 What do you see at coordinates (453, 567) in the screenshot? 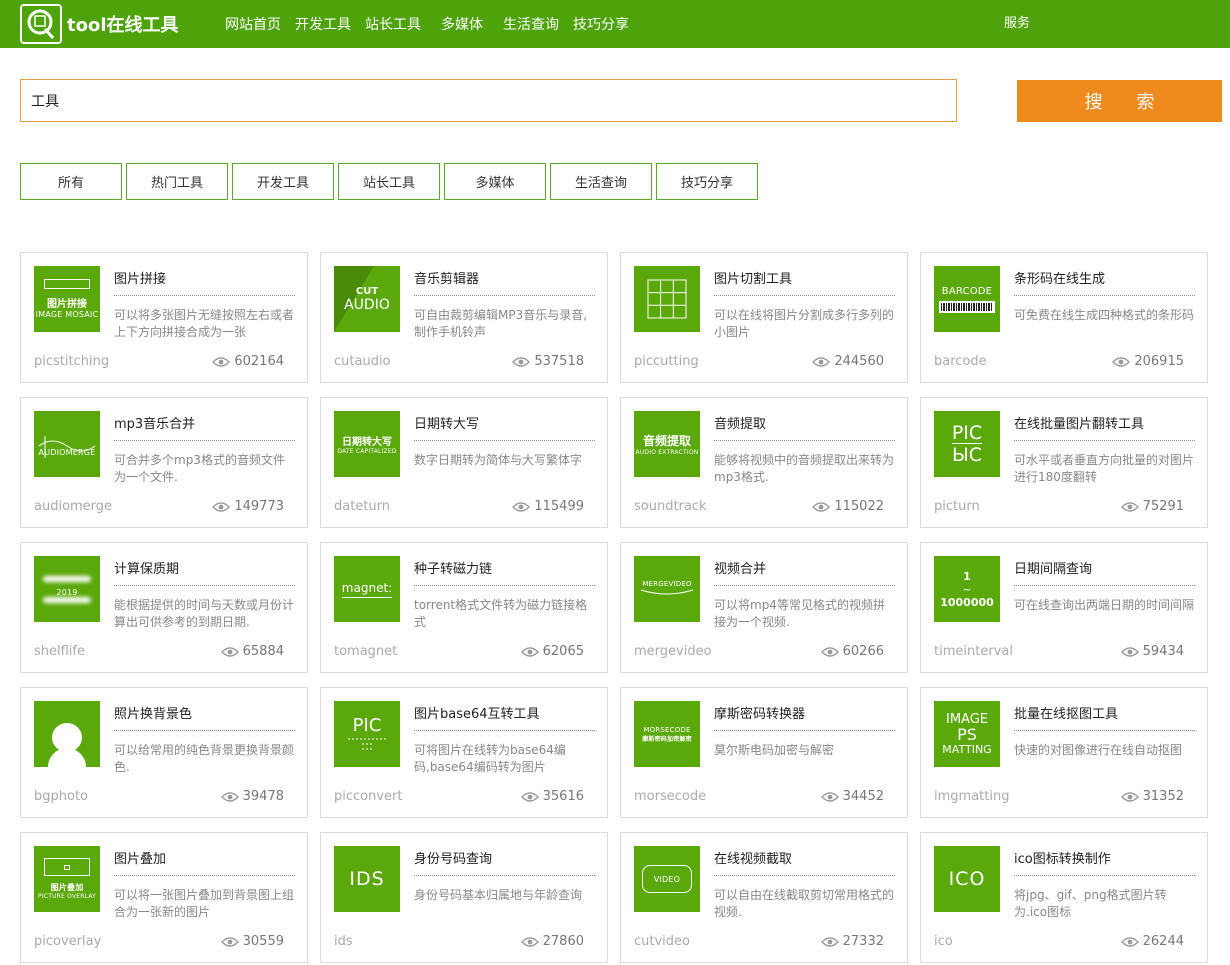
I see `tool-title: 种子转磁力链` at bounding box center [453, 567].